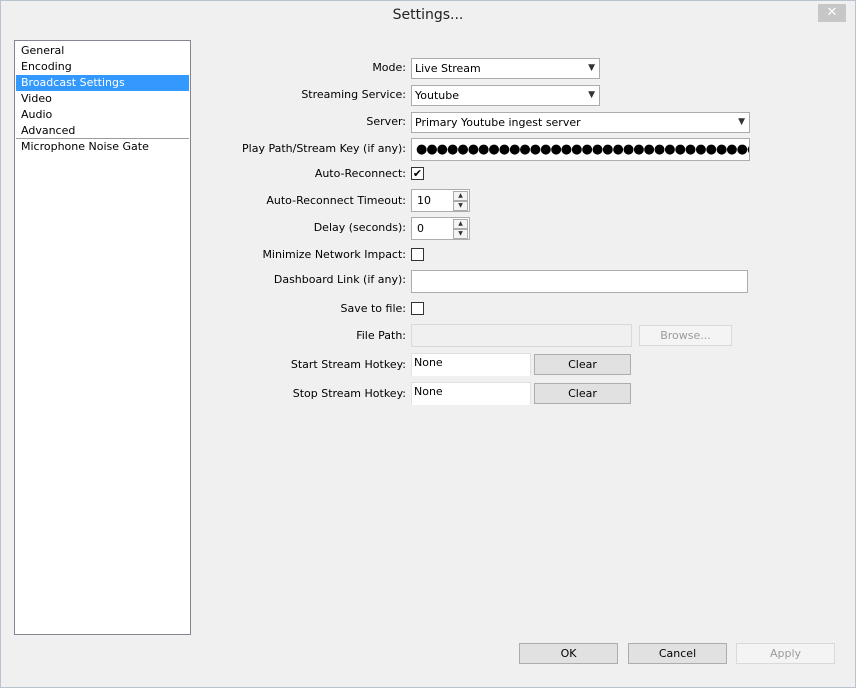 Image resolution: width=856 pixels, height=688 pixels. I want to click on server-value: Primary Youtube ingest server, so click(498, 122).